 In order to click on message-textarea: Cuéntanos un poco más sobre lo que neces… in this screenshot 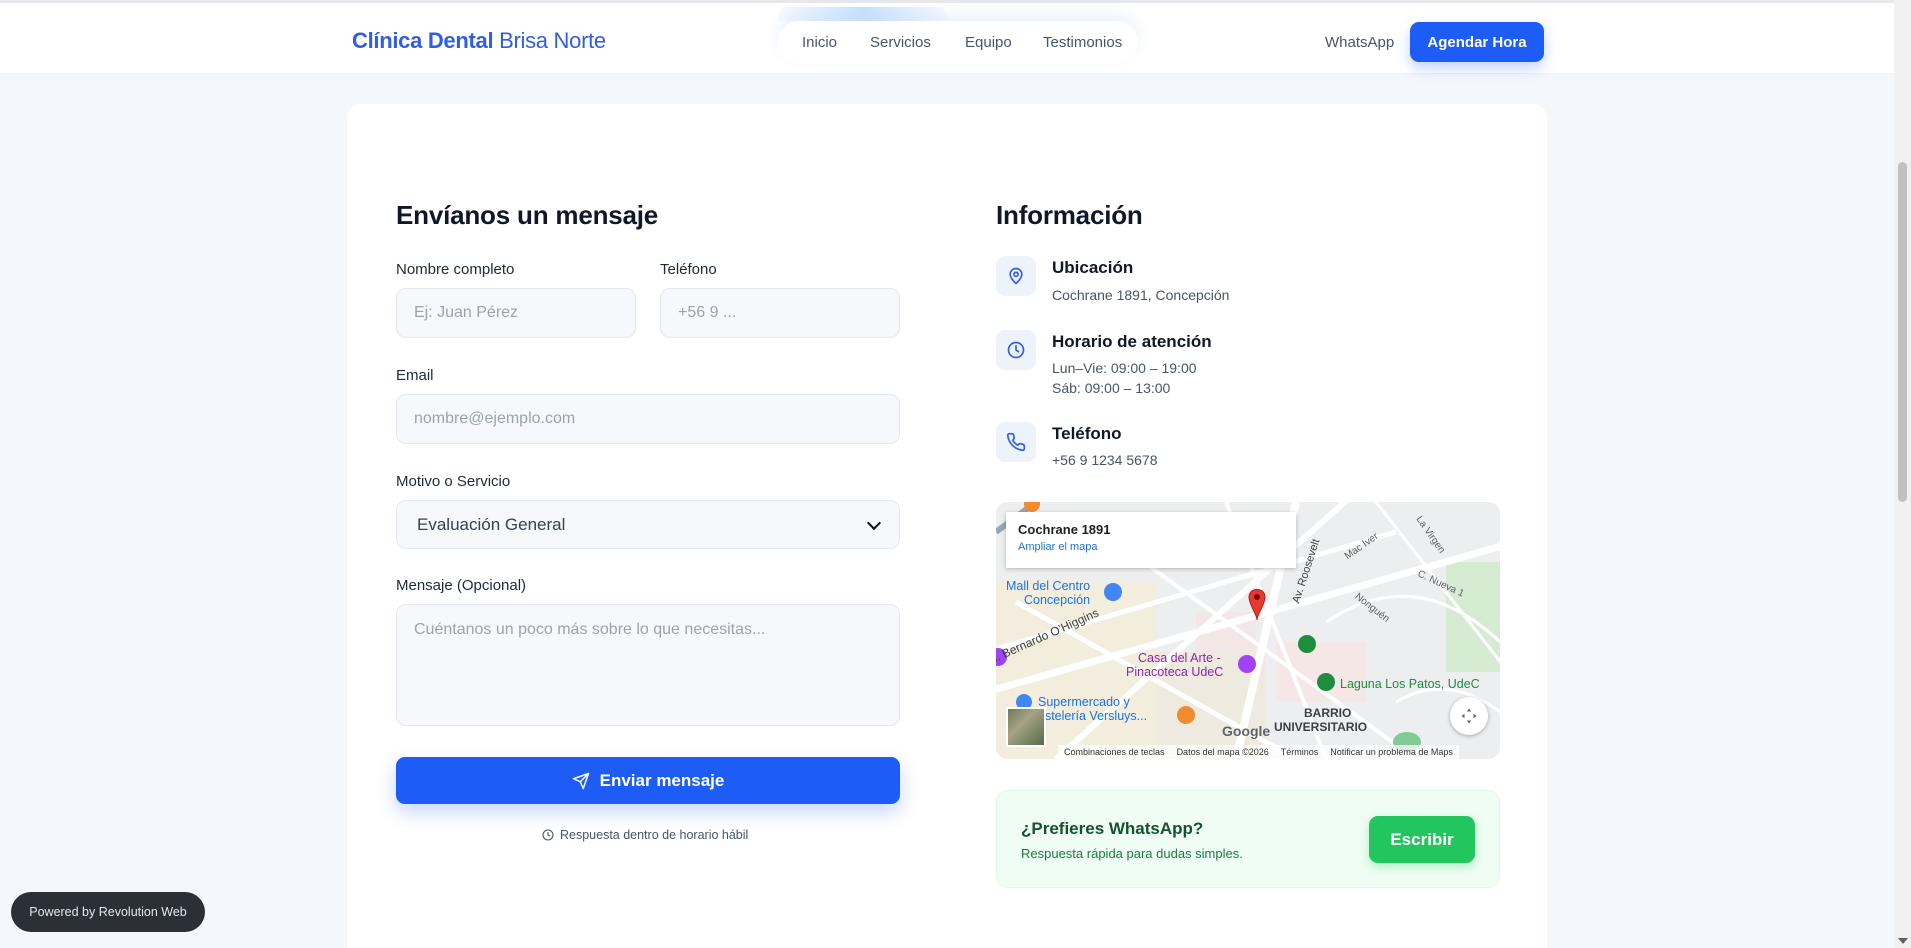, I will do `click(648, 665)`.